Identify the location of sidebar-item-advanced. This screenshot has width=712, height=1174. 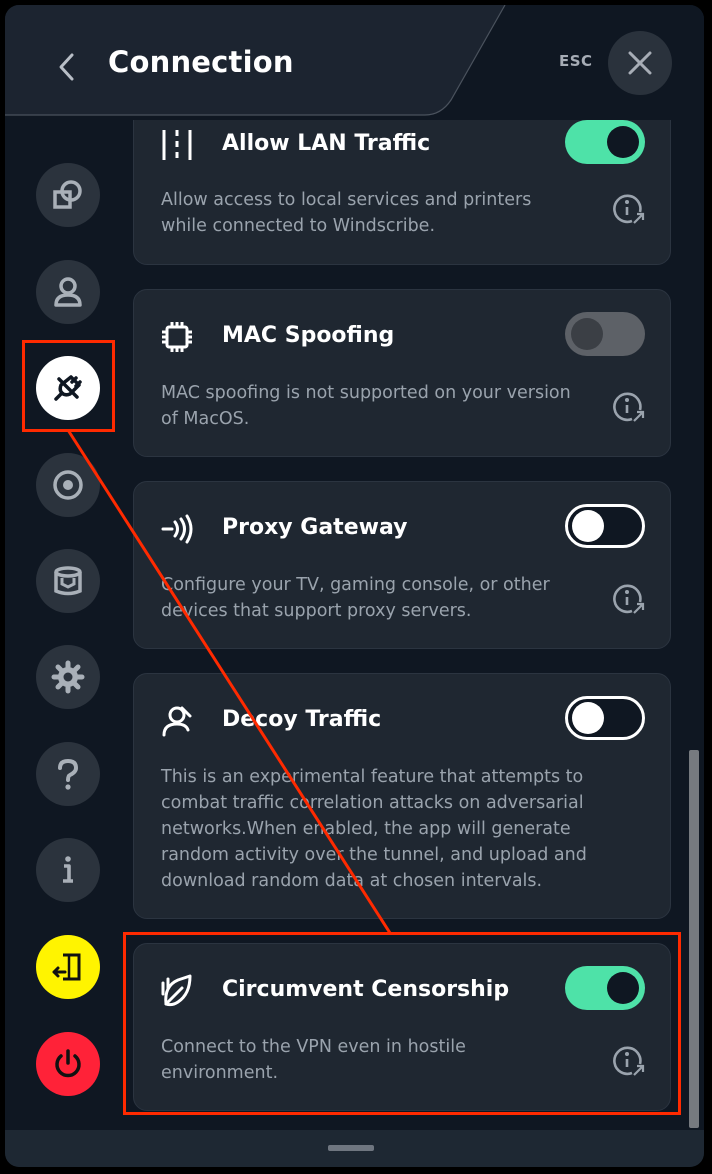
(68, 581).